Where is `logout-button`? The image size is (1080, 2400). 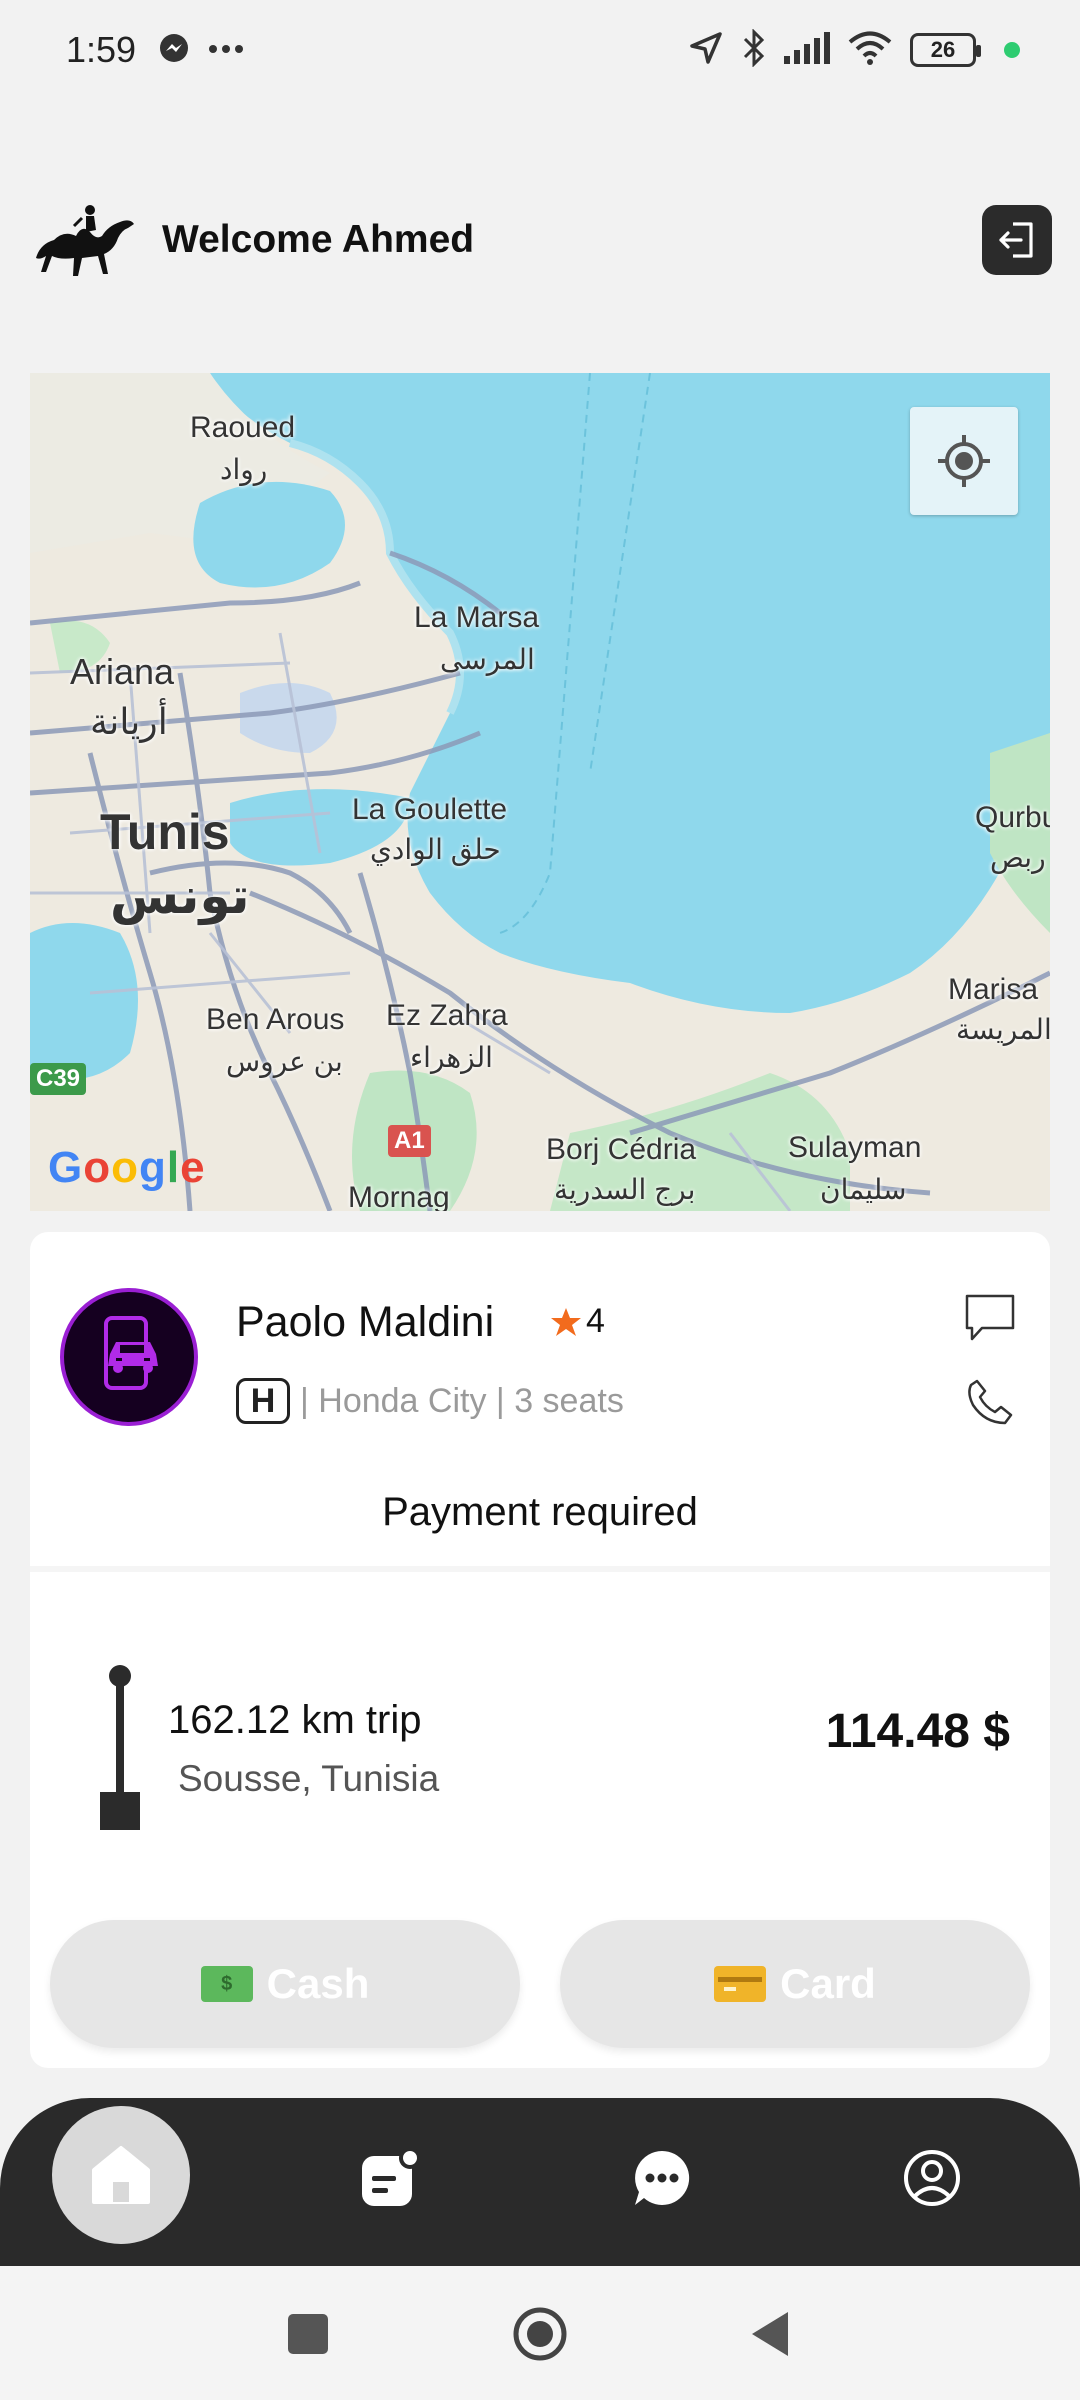 logout-button is located at coordinates (1017, 240).